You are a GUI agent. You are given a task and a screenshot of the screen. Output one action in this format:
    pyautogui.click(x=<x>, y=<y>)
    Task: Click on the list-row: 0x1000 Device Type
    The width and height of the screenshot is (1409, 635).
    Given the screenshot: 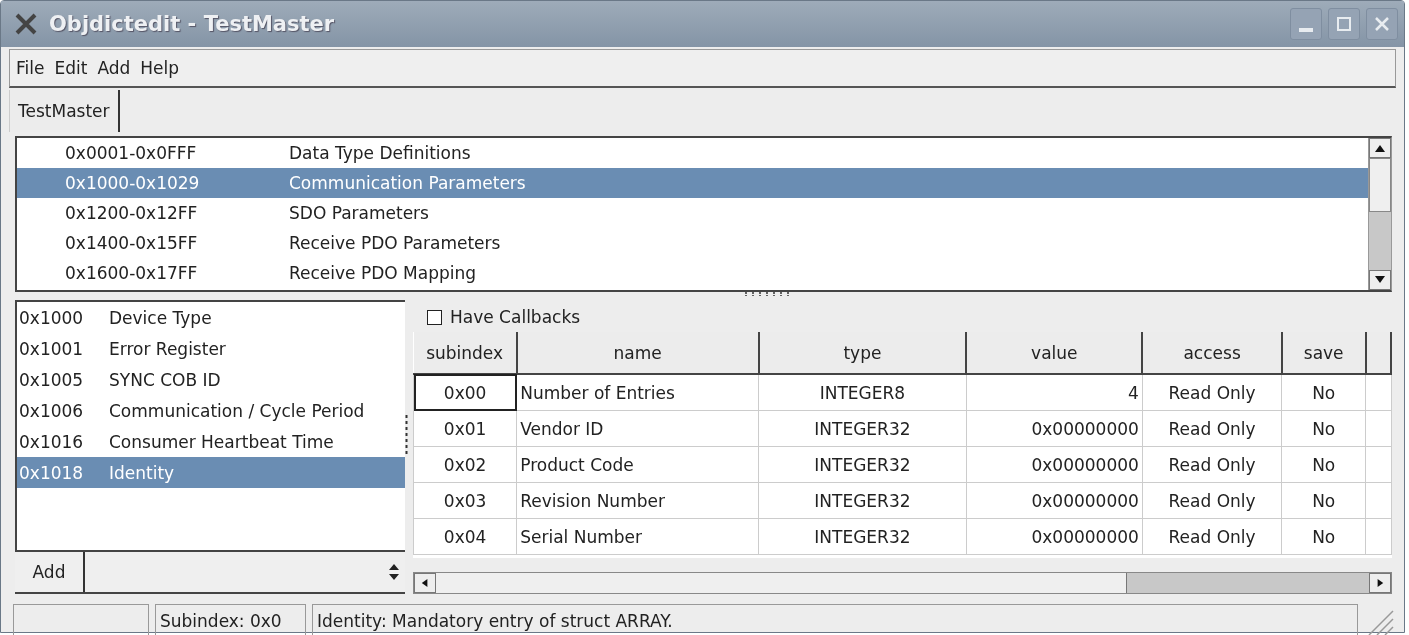 What is the action you would take?
    pyautogui.click(x=211, y=317)
    